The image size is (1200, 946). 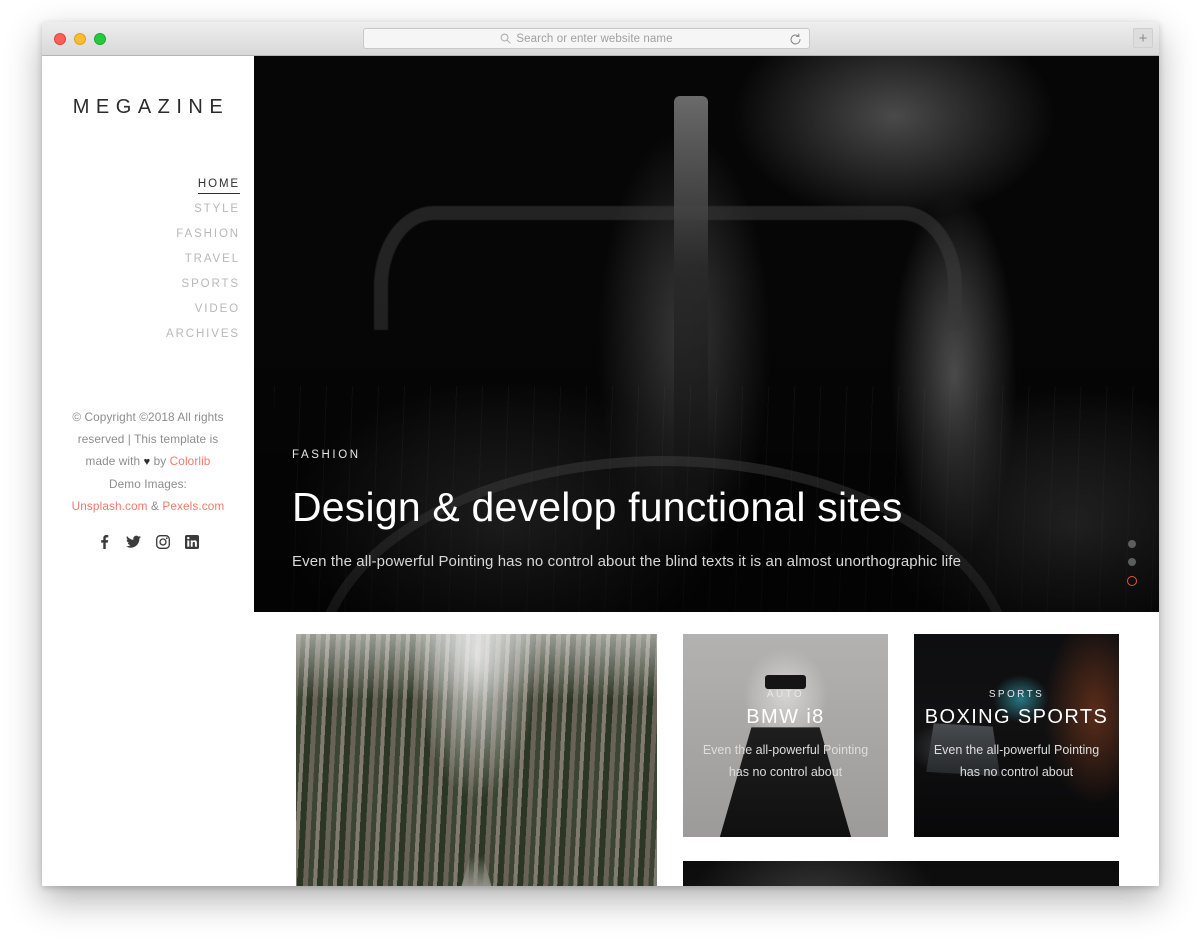 I want to click on card-title: BMW i8, so click(x=785, y=717).